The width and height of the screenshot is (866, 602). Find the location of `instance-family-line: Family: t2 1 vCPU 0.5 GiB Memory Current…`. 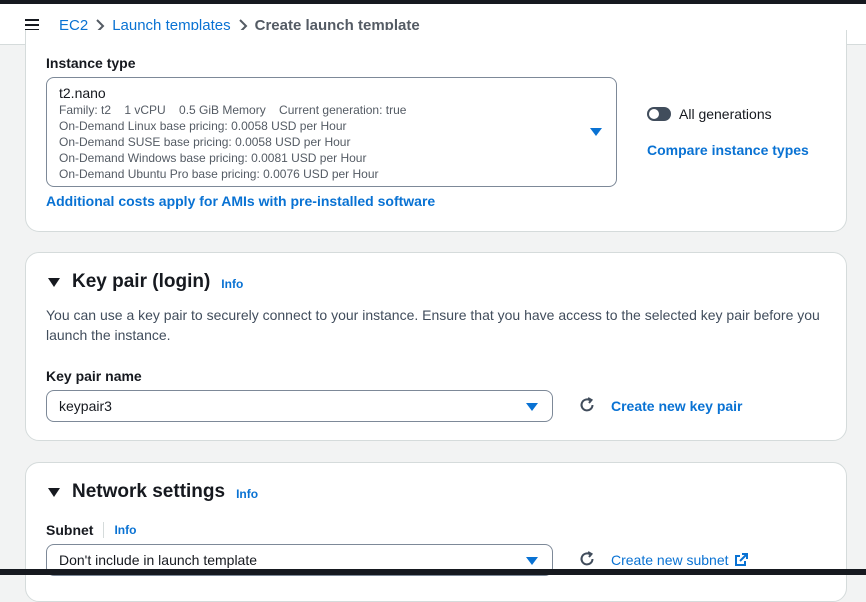

instance-family-line: Family: t2 1 vCPU 0.5 GiB Memory Current… is located at coordinates (233, 110).